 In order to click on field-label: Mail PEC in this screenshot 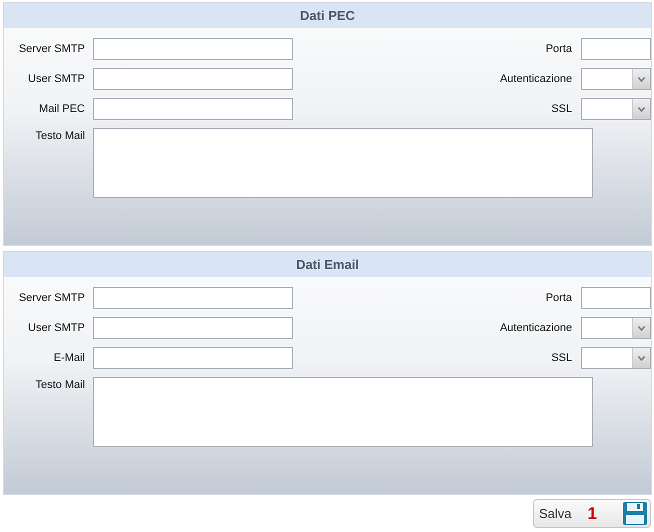, I will do `click(62, 109)`.